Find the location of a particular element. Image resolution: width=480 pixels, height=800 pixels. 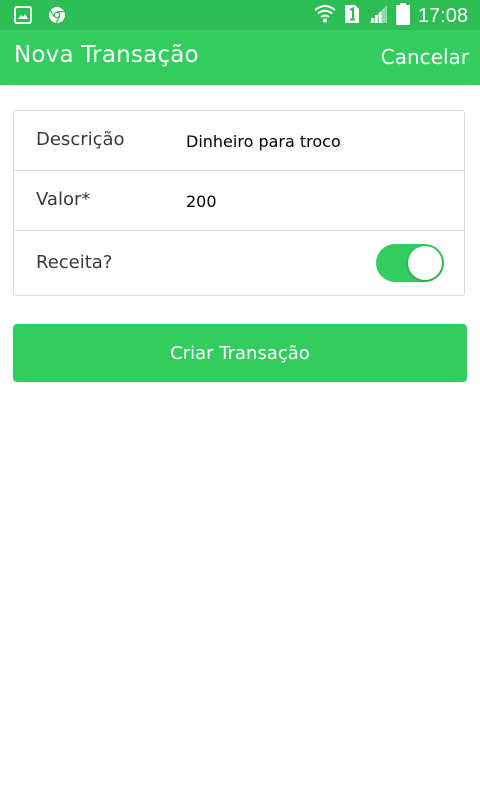

income-toggle is located at coordinates (410, 263).